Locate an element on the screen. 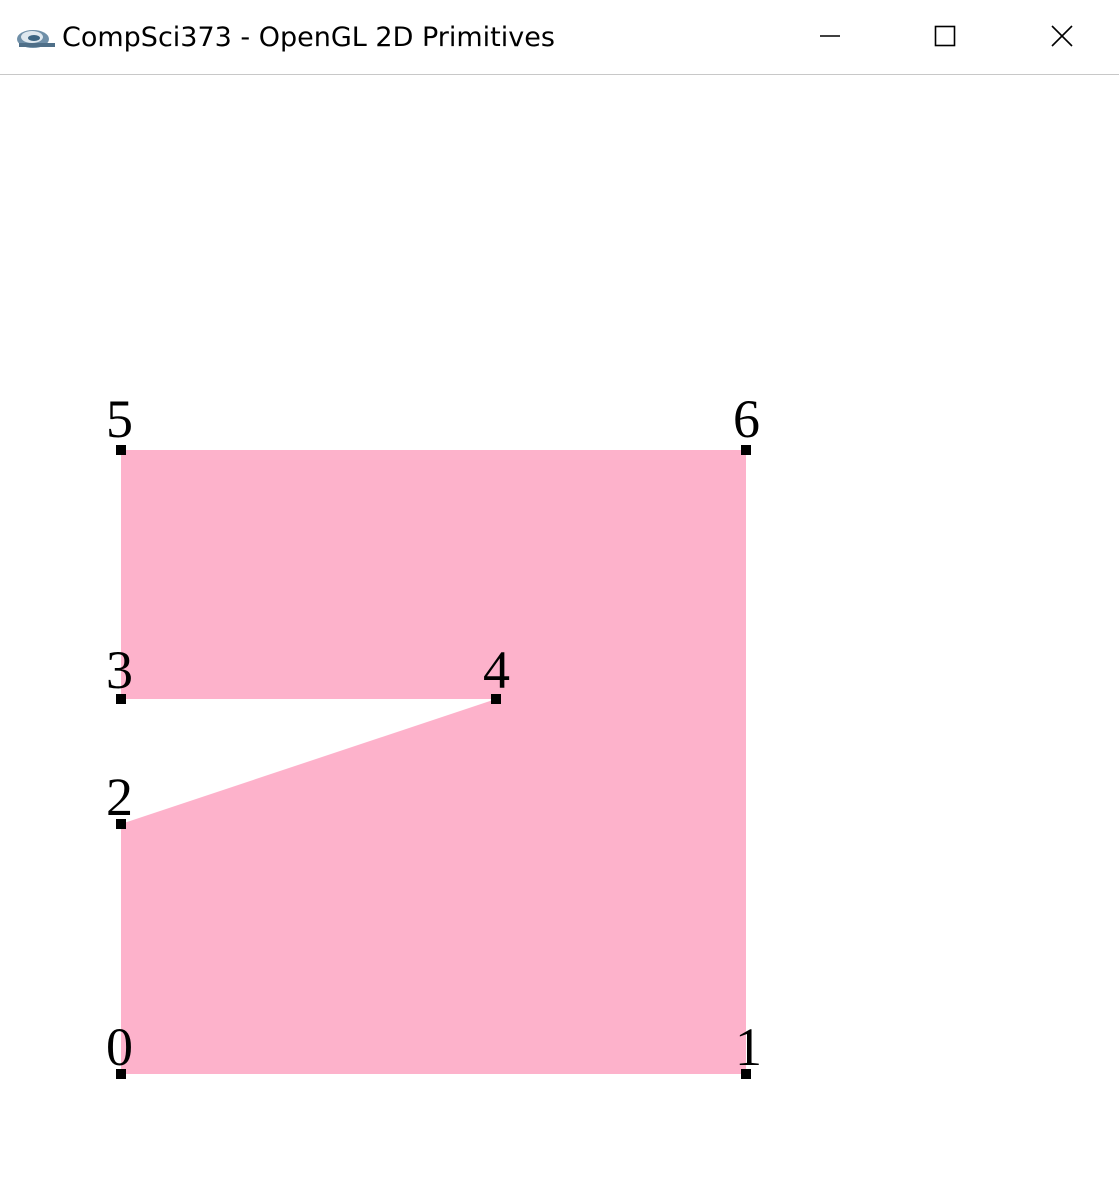  close-button is located at coordinates (1061, 36).